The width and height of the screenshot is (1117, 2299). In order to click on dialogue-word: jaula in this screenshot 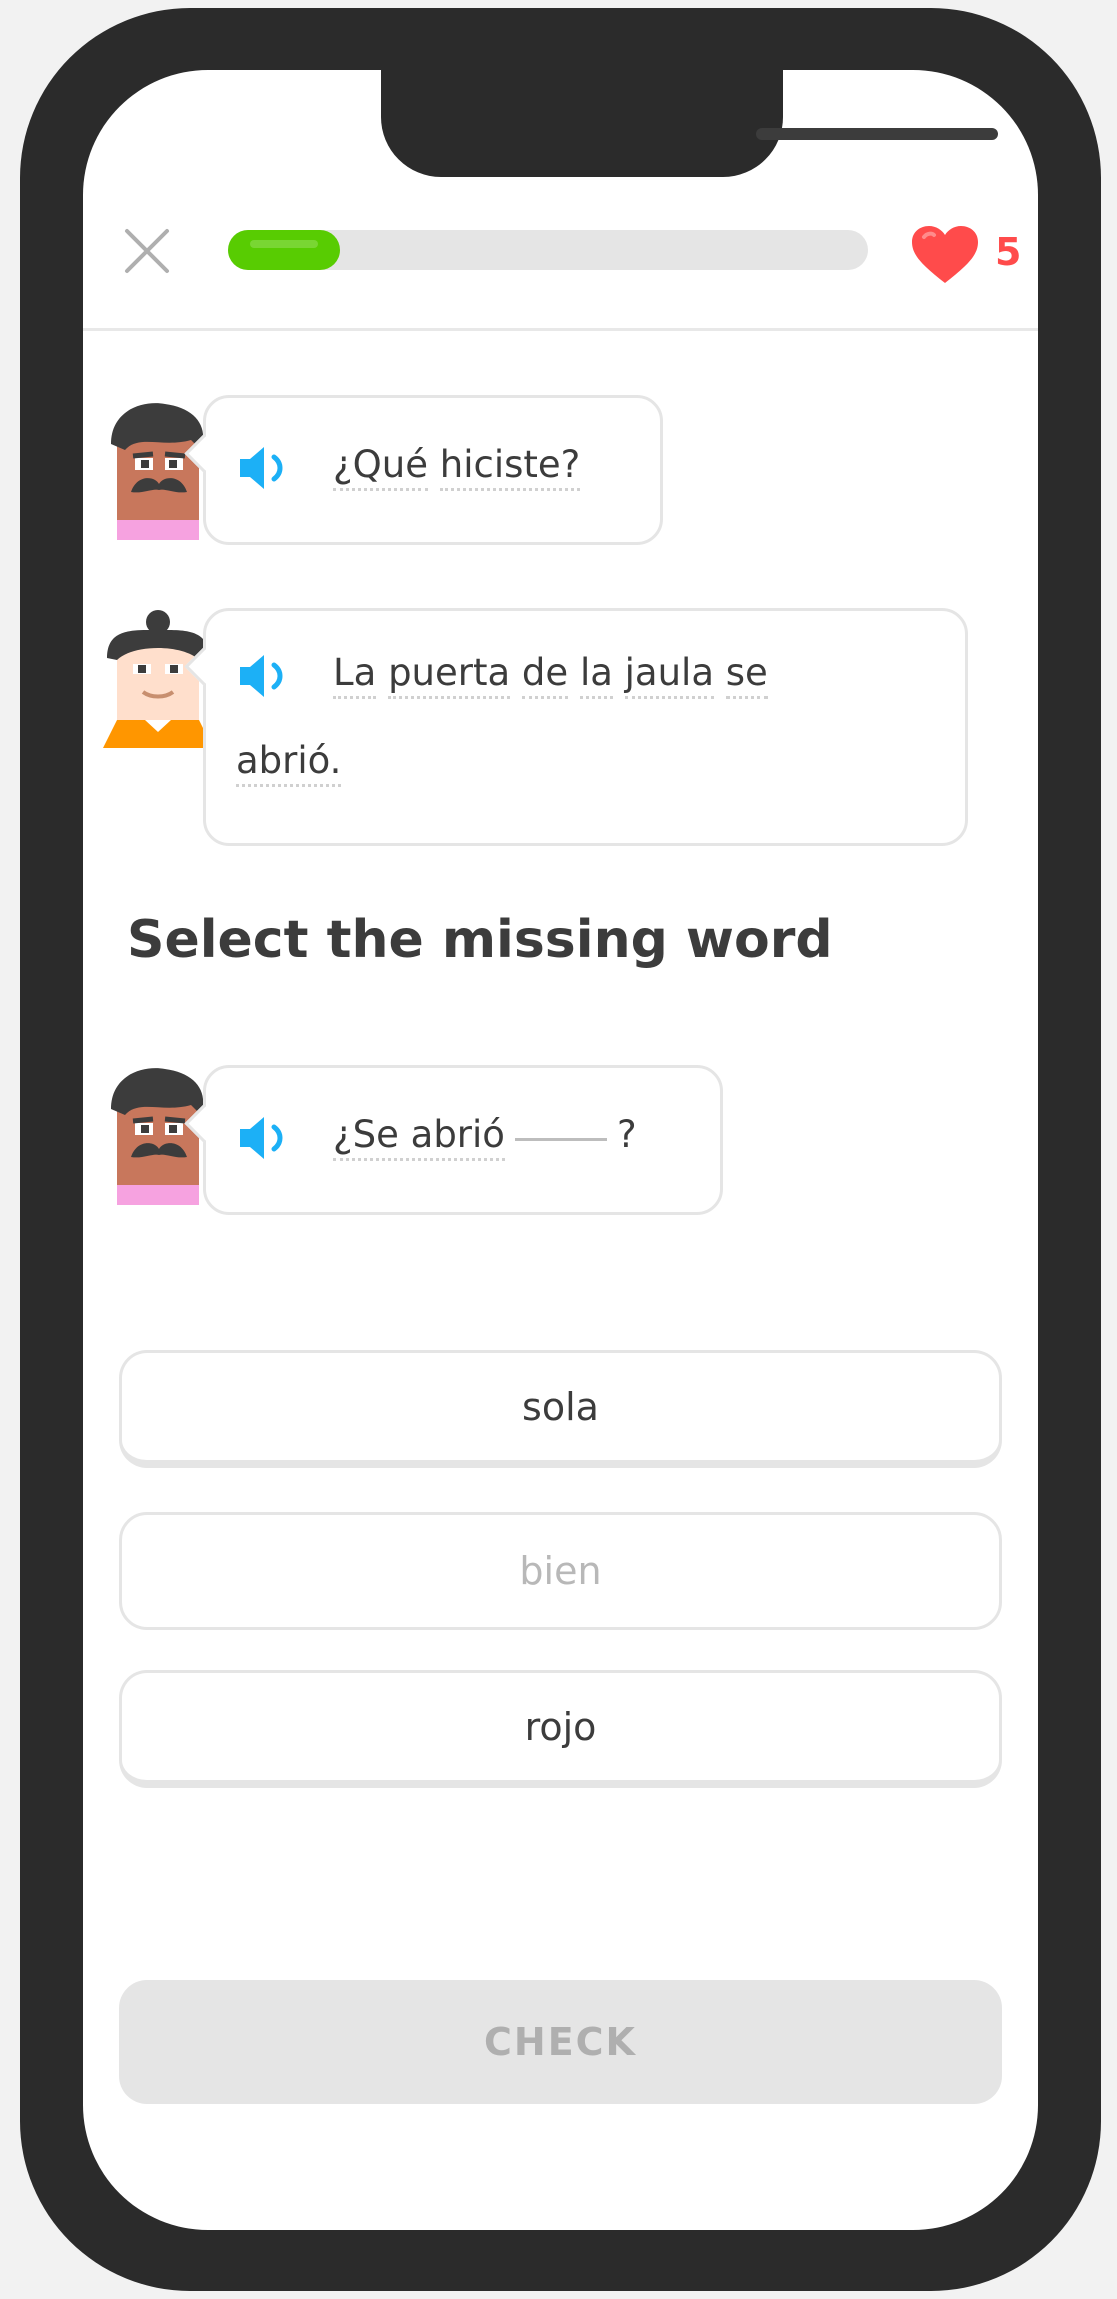, I will do `click(669, 675)`.